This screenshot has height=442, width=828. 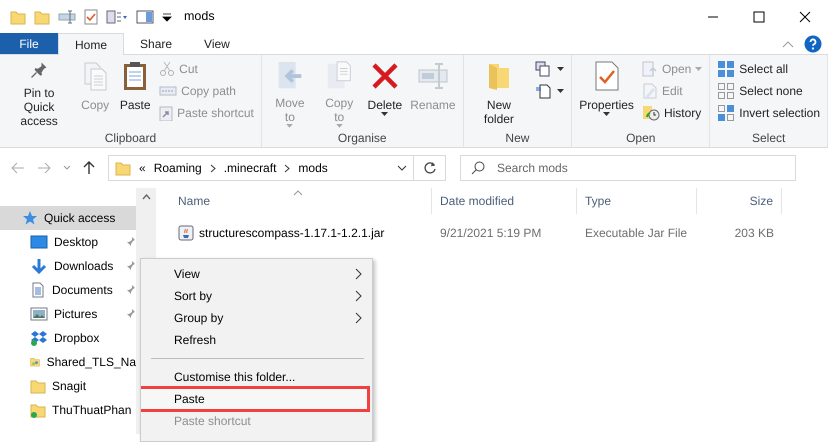 What do you see at coordinates (146, 197) in the screenshot?
I see `scroll-up-icon` at bounding box center [146, 197].